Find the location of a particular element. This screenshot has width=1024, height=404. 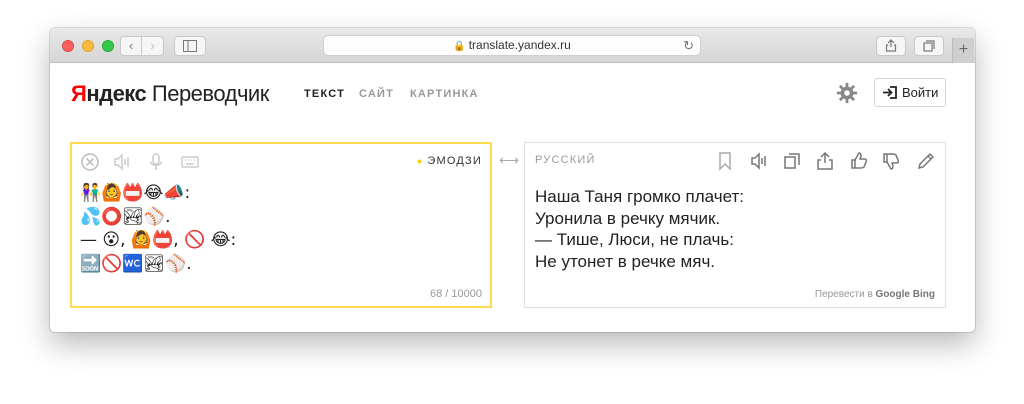

zoom-window-button is located at coordinates (108, 46).